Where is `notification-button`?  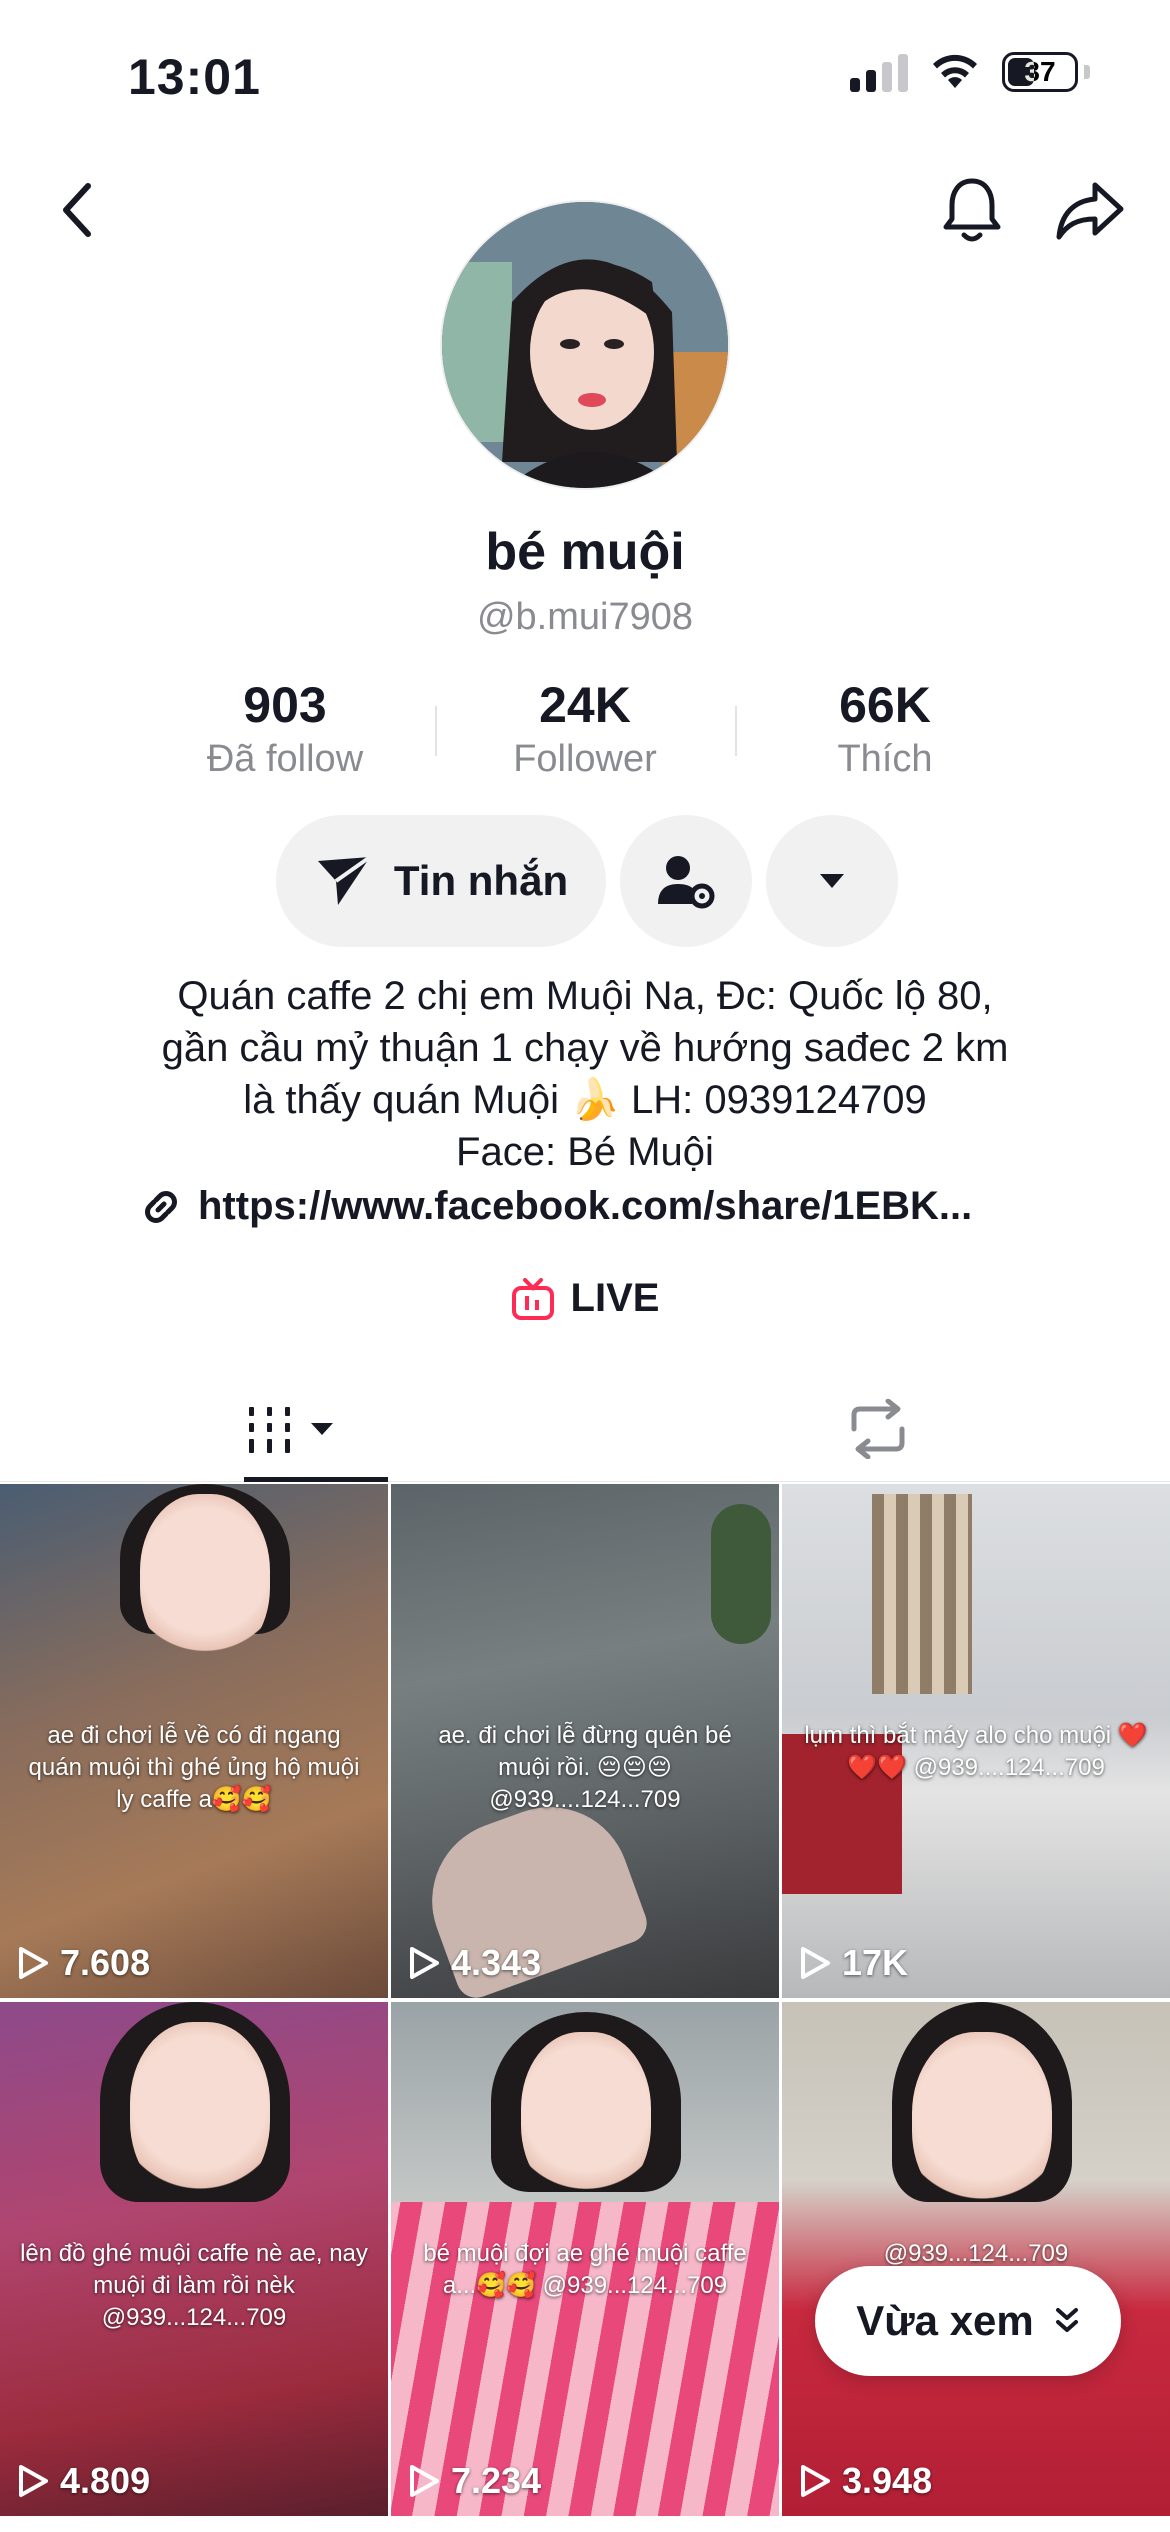 notification-button is located at coordinates (972, 210).